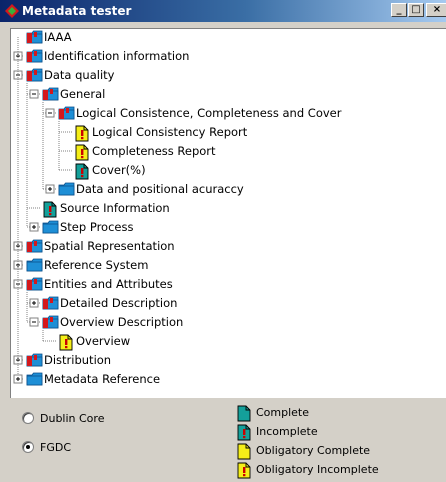 This screenshot has width=446, height=482. What do you see at coordinates (108, 284) in the screenshot?
I see `tree-node-label: Entities and Attributes` at bounding box center [108, 284].